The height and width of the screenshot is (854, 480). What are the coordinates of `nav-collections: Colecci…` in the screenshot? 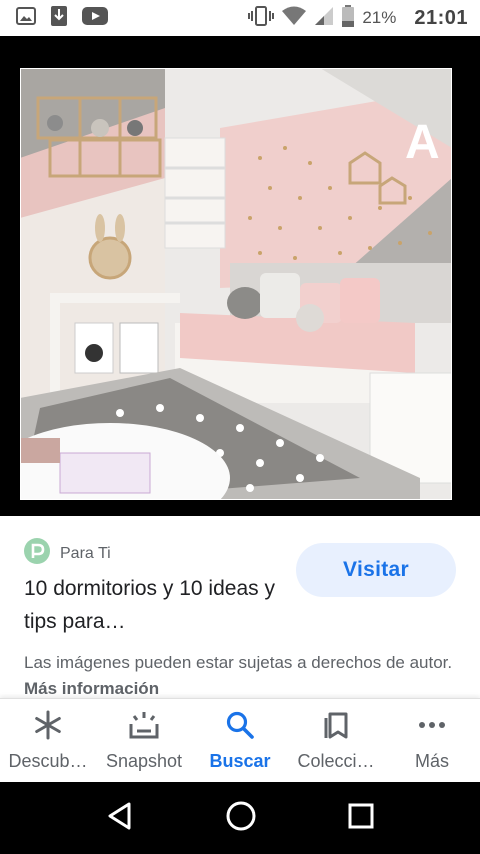 It's located at (336, 740).